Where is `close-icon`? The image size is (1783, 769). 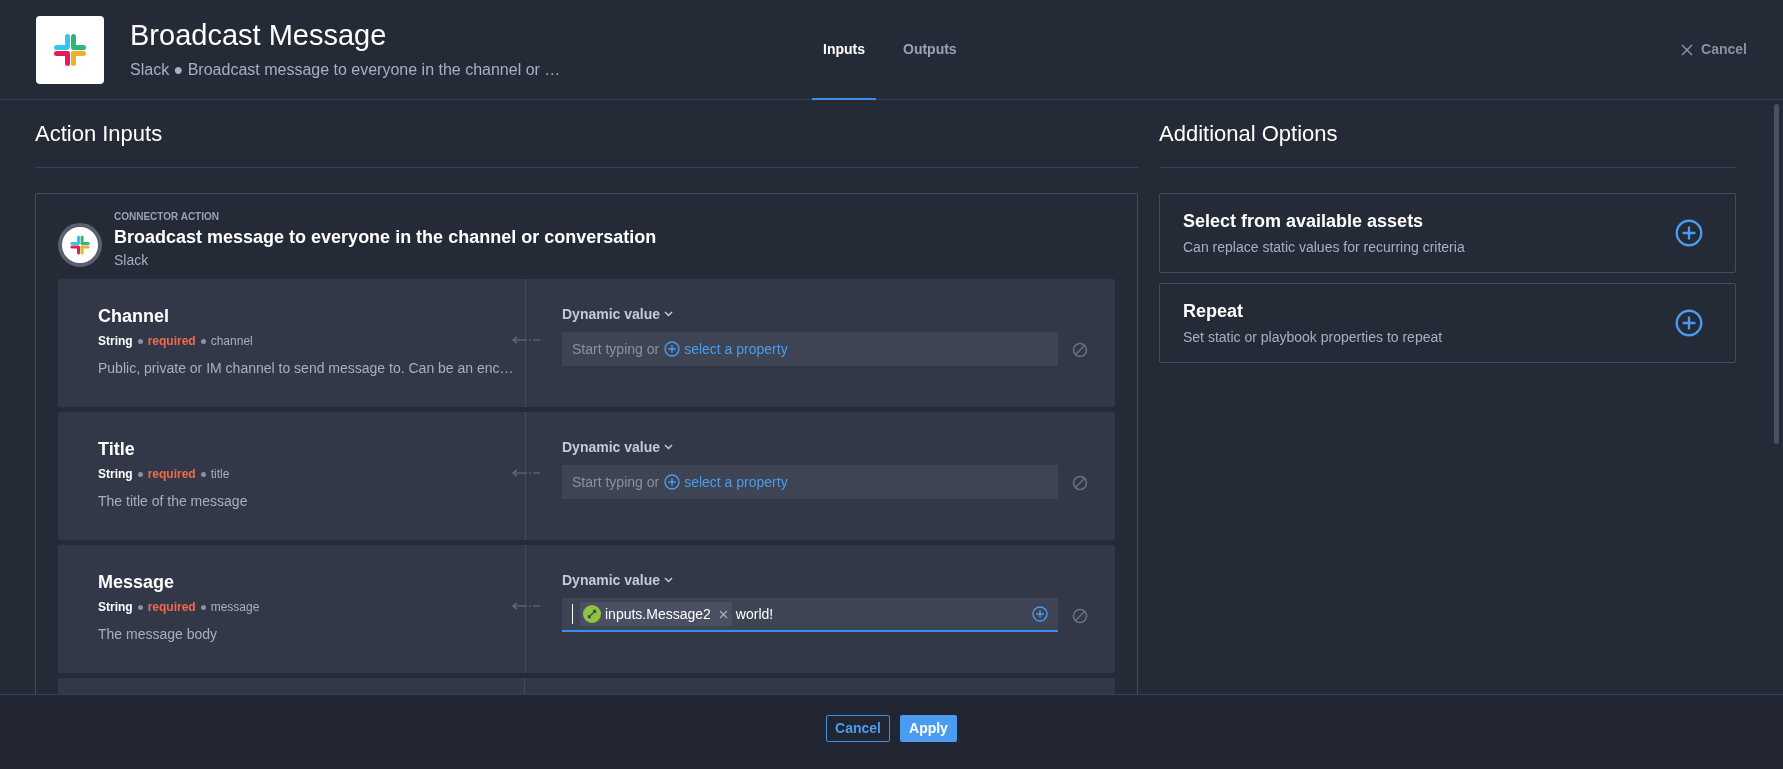 close-icon is located at coordinates (1687, 49).